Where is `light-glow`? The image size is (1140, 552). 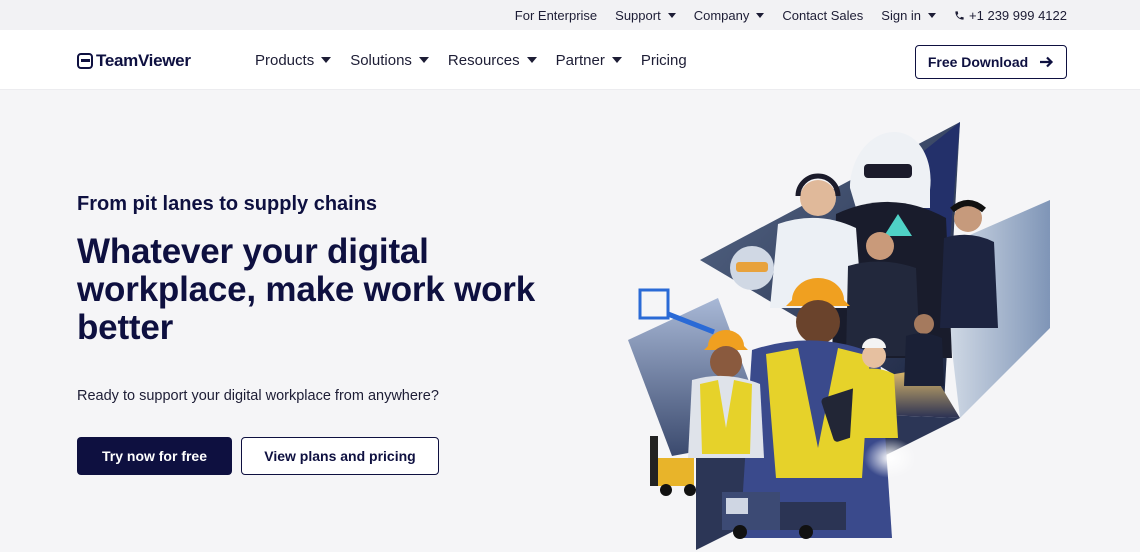
light-glow is located at coordinates (890, 458).